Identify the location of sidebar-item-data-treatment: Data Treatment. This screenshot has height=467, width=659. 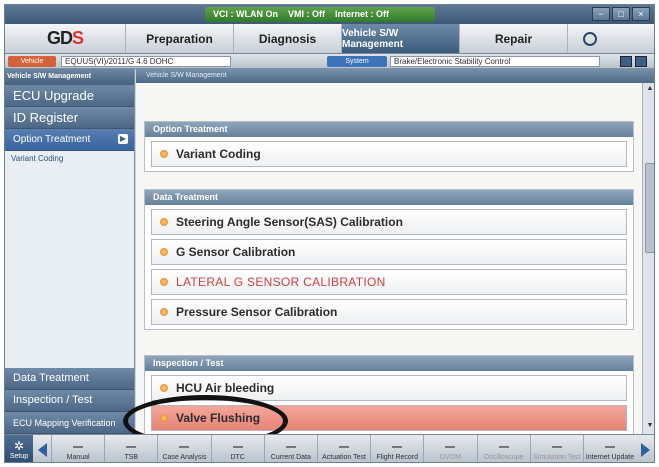
(69, 379).